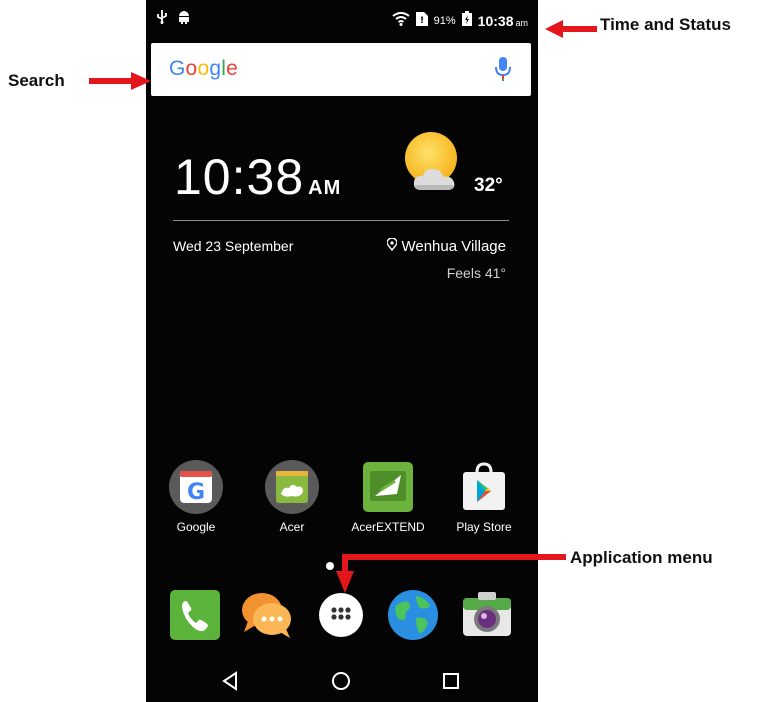 Image resolution: width=780 pixels, height=702 pixels. I want to click on acerextend-icon, so click(388, 487).